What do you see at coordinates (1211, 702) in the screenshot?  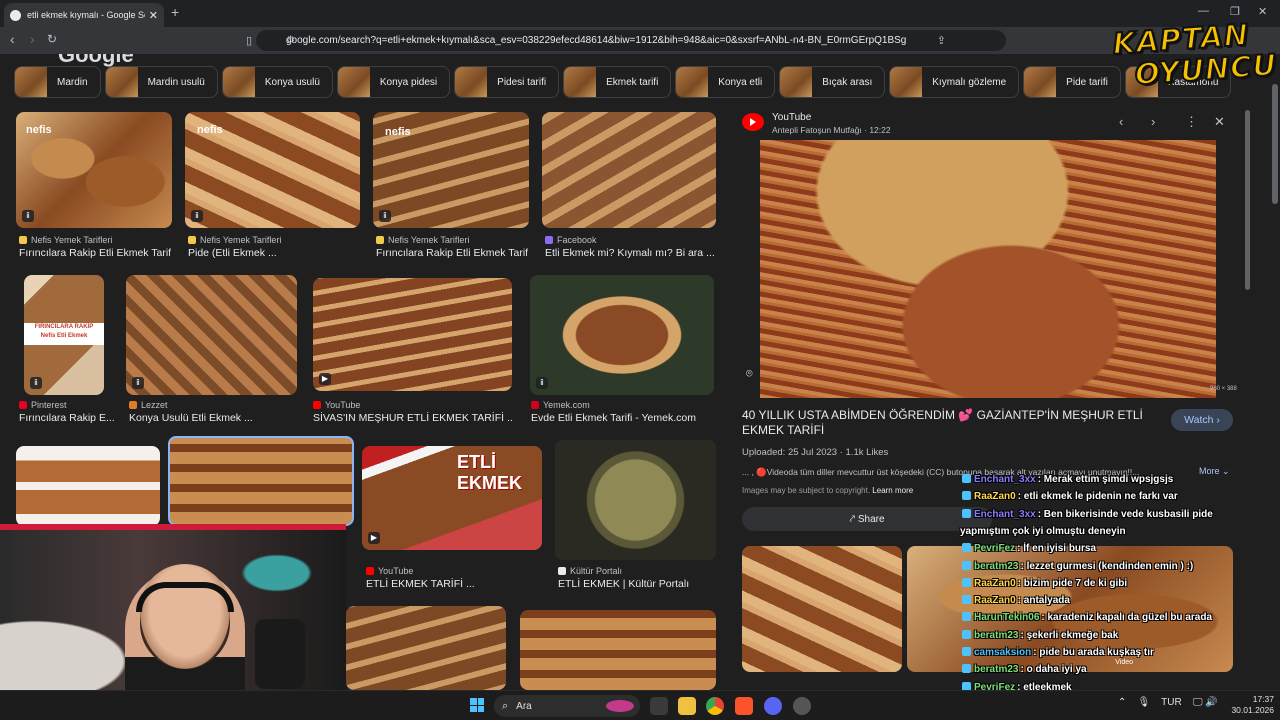 I see `volume-icon: 🔊` at bounding box center [1211, 702].